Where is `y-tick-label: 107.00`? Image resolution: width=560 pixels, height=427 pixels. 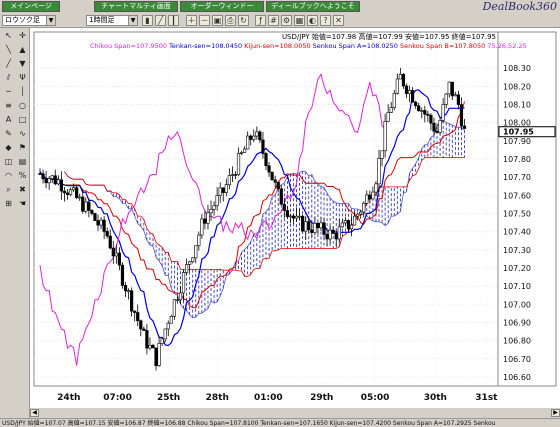
y-tick-label: 107.00 is located at coordinates (517, 304).